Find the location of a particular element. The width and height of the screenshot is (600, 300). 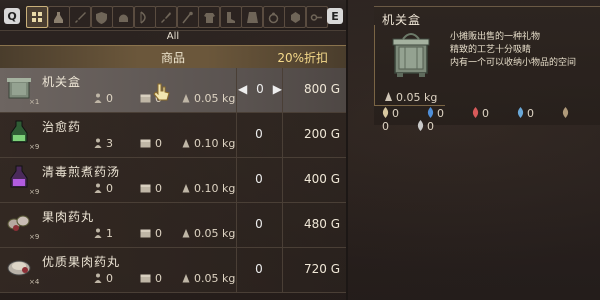

category-tab-helmet is located at coordinates (123, 17).